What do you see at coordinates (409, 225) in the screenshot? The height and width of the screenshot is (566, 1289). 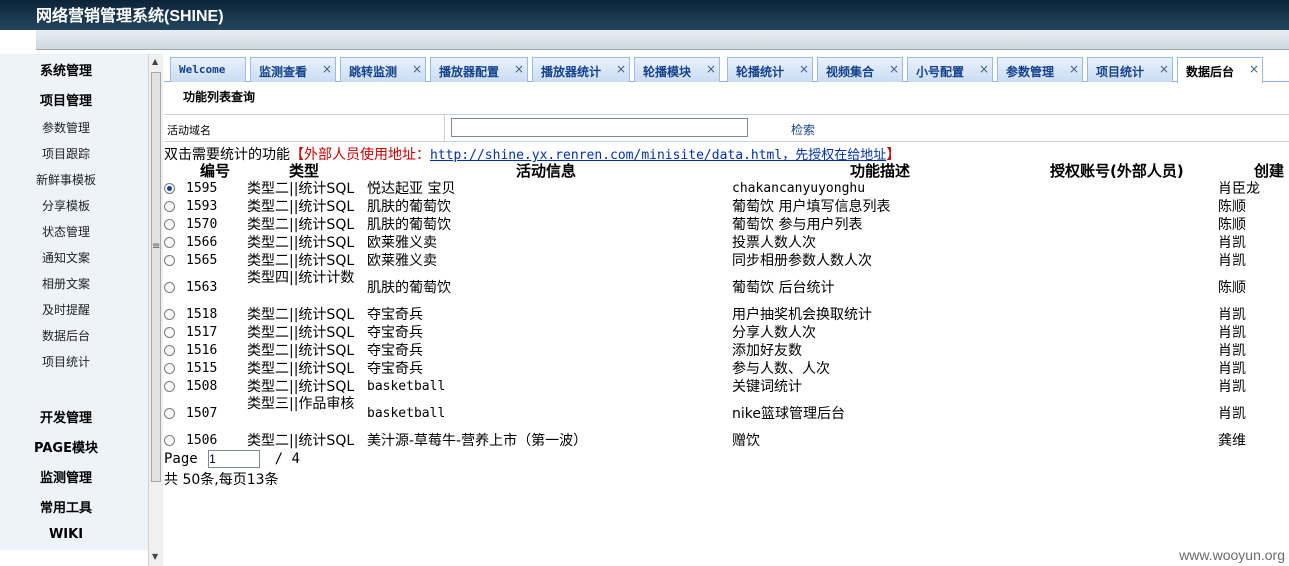 I see `cell-activity: 肌肤的葡萄饮` at bounding box center [409, 225].